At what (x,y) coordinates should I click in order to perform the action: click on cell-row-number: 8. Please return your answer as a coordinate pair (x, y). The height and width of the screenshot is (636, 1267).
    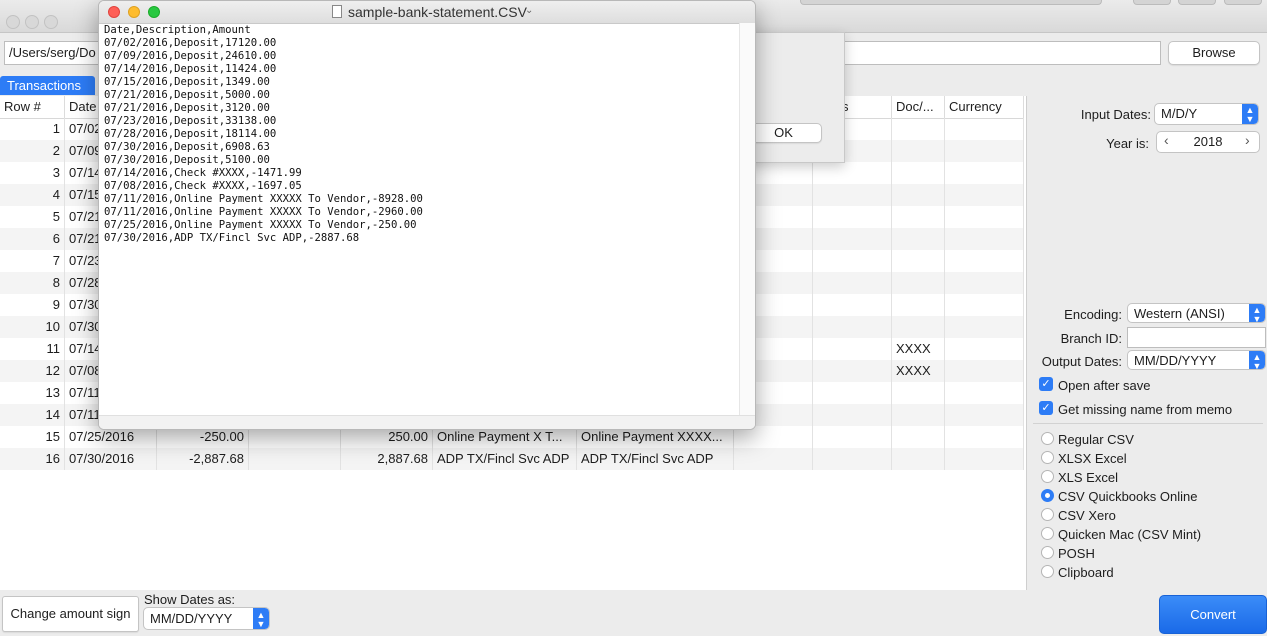
    Looking at the image, I should click on (32, 283).